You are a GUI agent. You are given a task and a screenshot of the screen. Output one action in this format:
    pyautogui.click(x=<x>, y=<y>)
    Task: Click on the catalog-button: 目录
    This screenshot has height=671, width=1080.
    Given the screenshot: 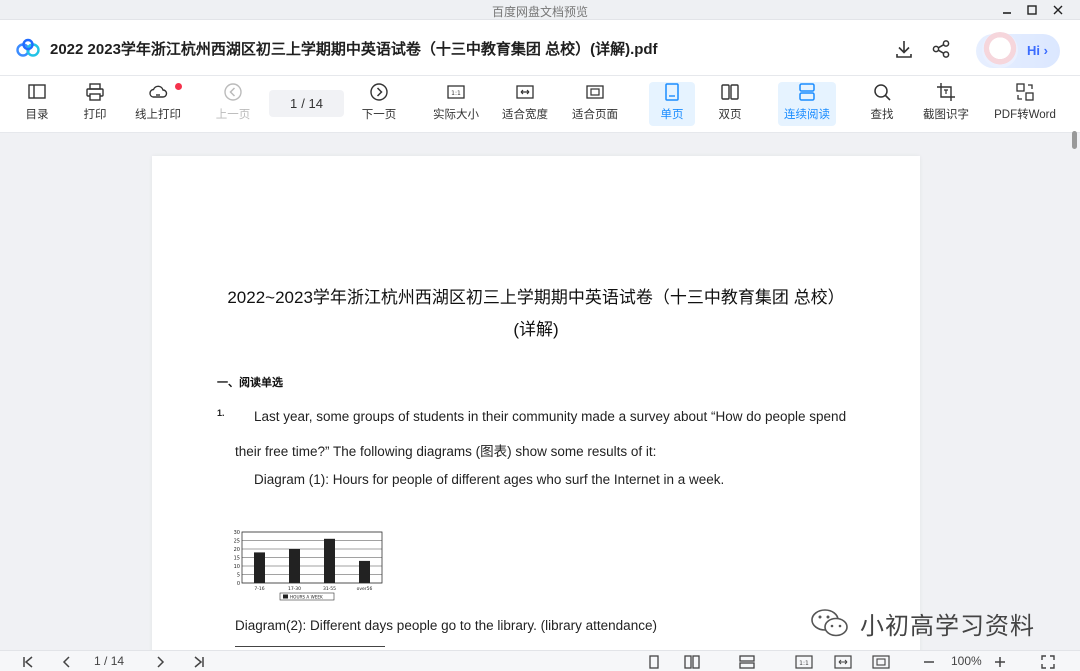 What is the action you would take?
    pyautogui.click(x=37, y=104)
    